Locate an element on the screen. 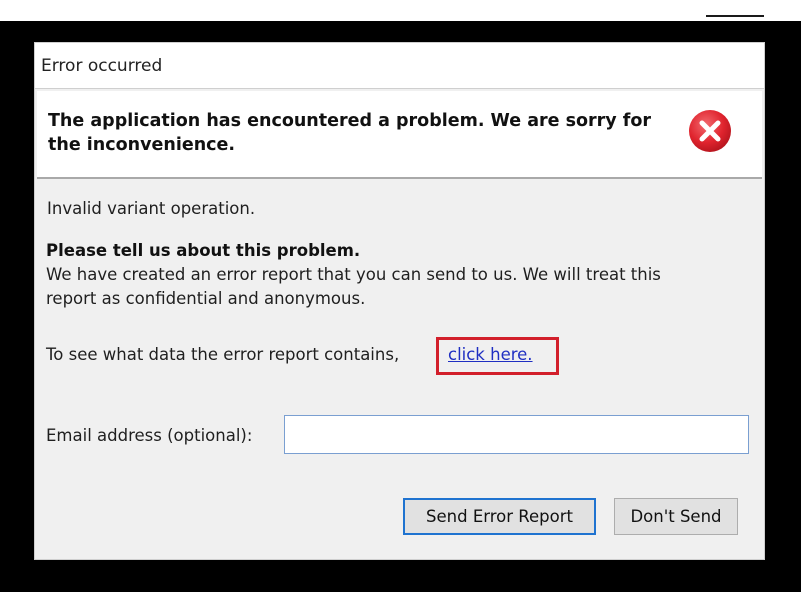 The height and width of the screenshot is (592, 801). tell-us-heading: Please tell us about this problem. is located at coordinates (203, 250).